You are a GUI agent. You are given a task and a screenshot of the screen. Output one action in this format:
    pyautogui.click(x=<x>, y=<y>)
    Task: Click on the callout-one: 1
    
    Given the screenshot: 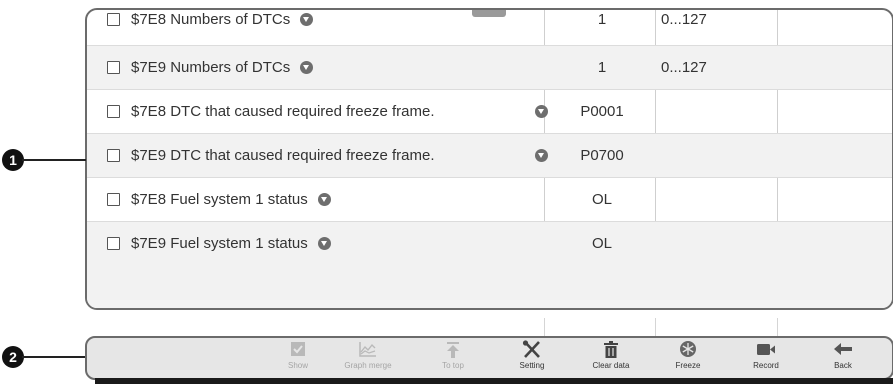 What is the action you would take?
    pyautogui.click(x=13, y=160)
    